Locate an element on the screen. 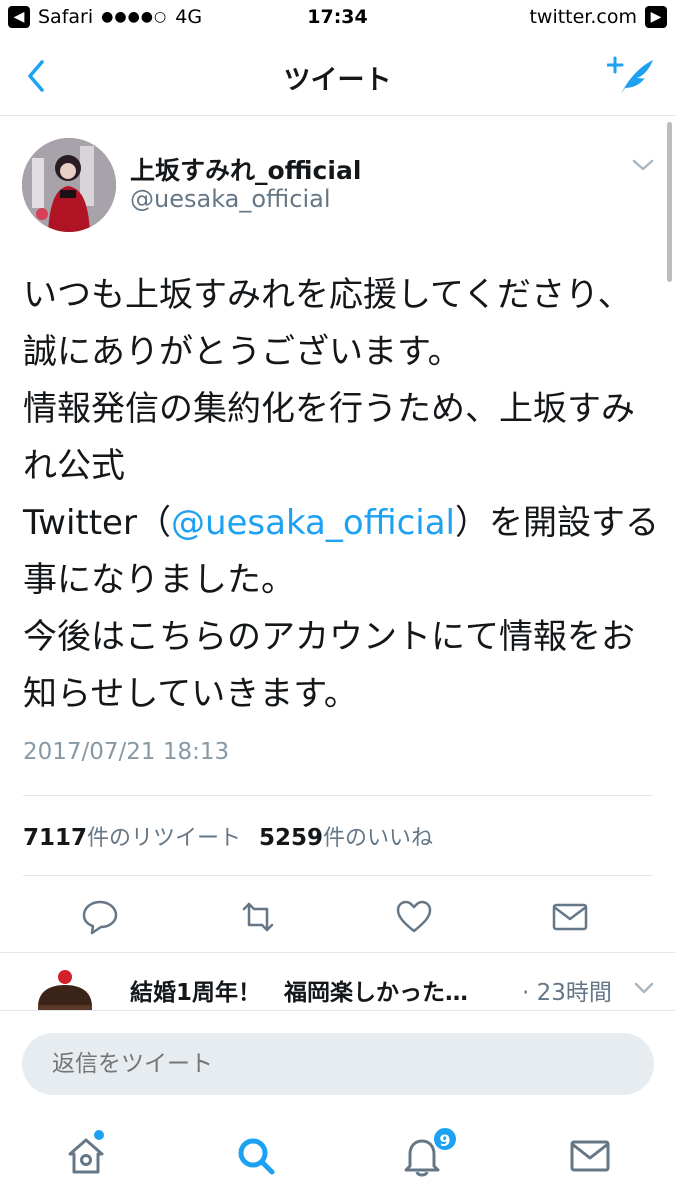 The width and height of the screenshot is (675, 1200). reply-input is located at coordinates (338, 1064).